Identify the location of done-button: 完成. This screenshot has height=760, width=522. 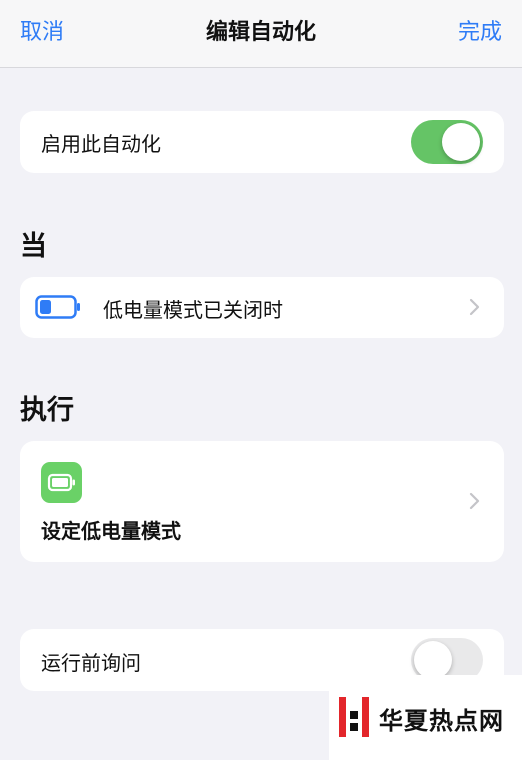
(480, 30).